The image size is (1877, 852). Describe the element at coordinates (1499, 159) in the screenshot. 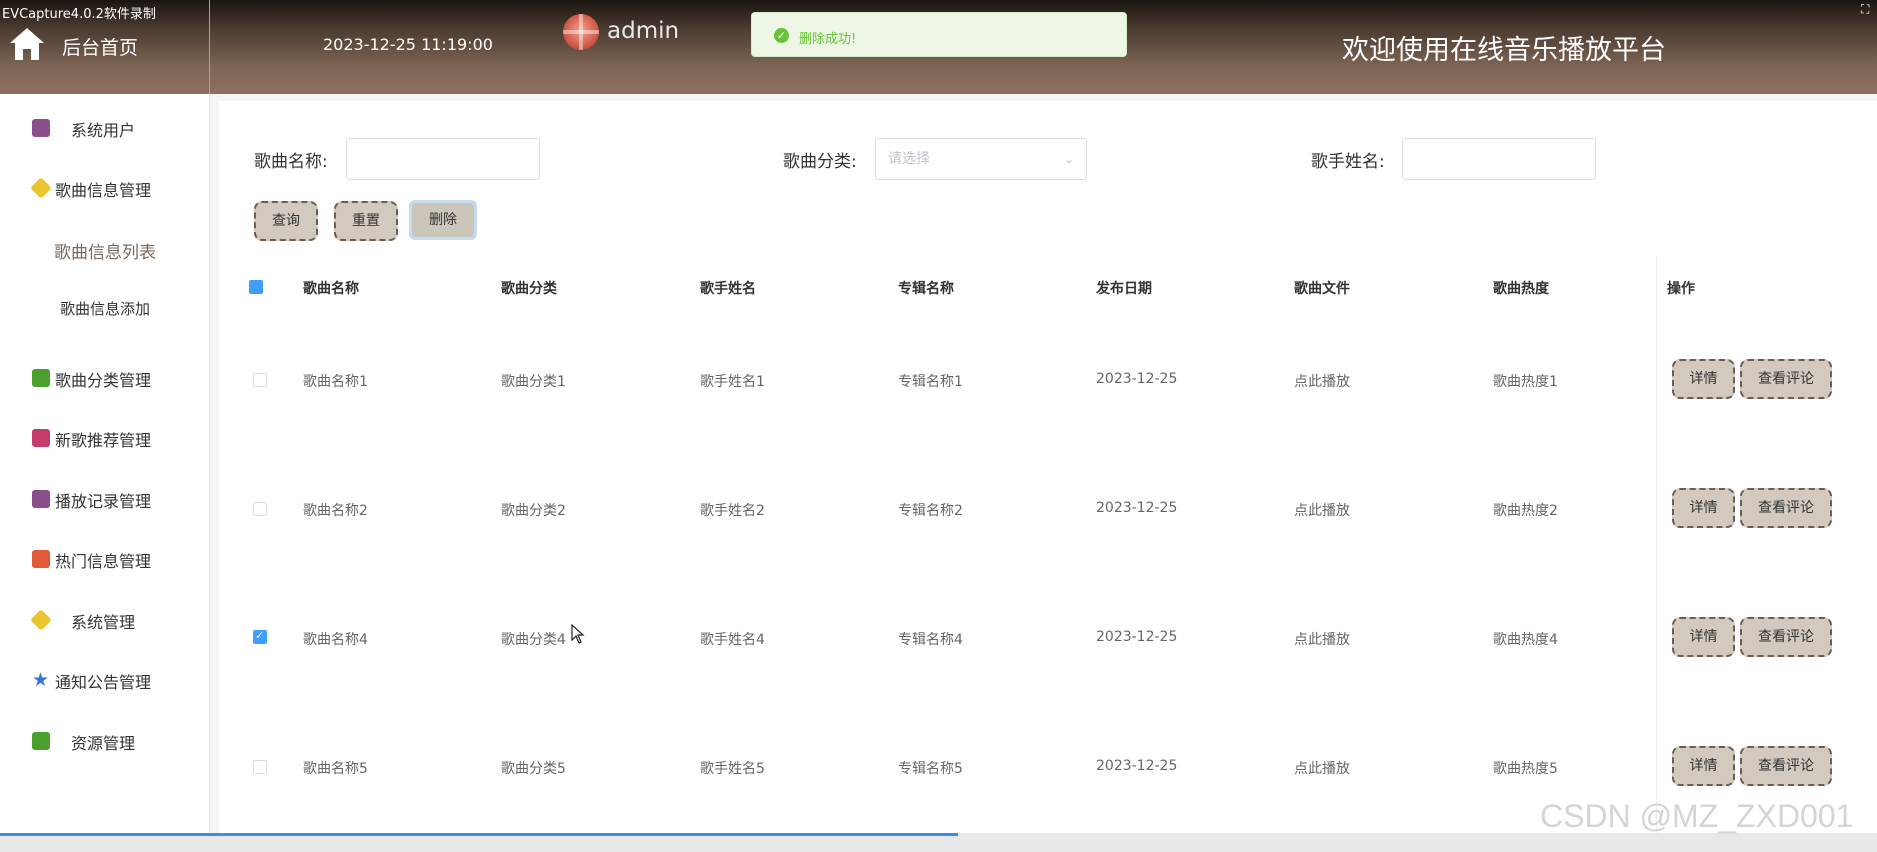

I see `singer-input` at that location.